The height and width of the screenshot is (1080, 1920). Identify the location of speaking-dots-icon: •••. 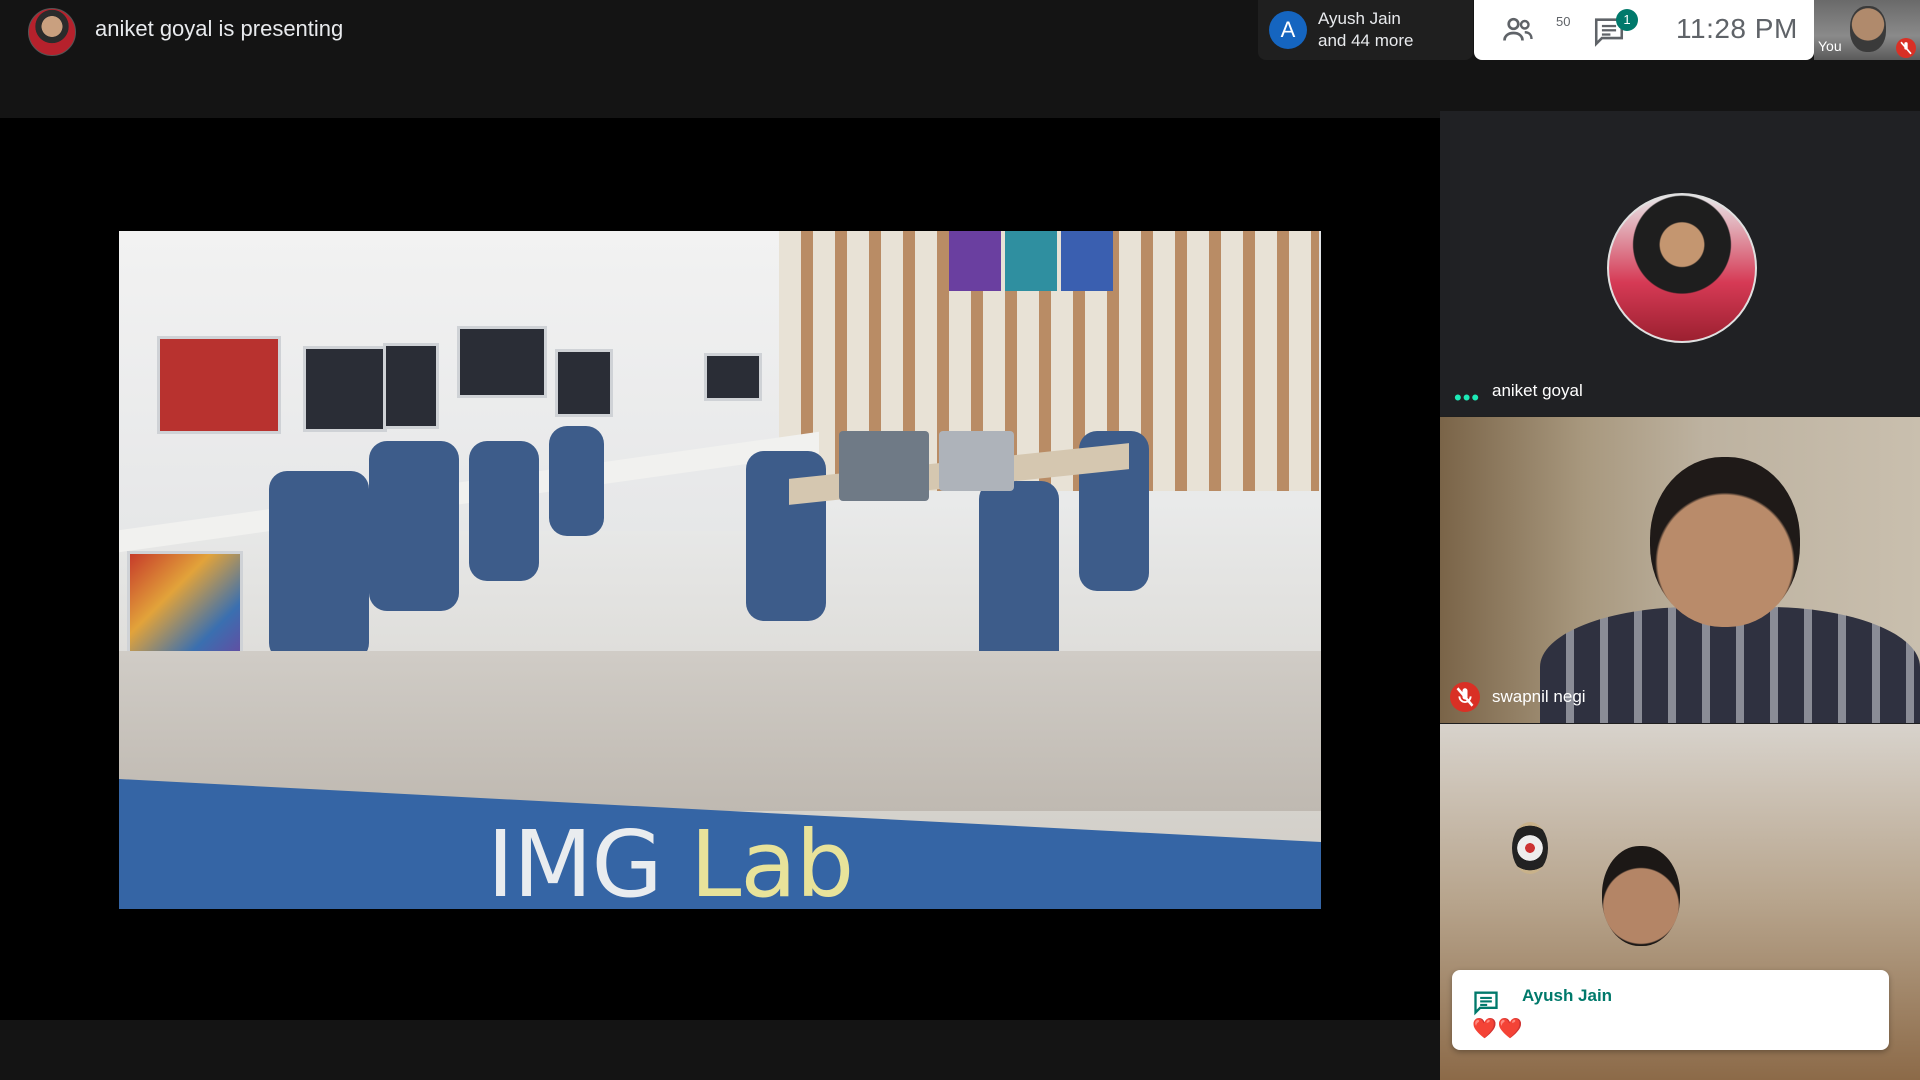
(1467, 397).